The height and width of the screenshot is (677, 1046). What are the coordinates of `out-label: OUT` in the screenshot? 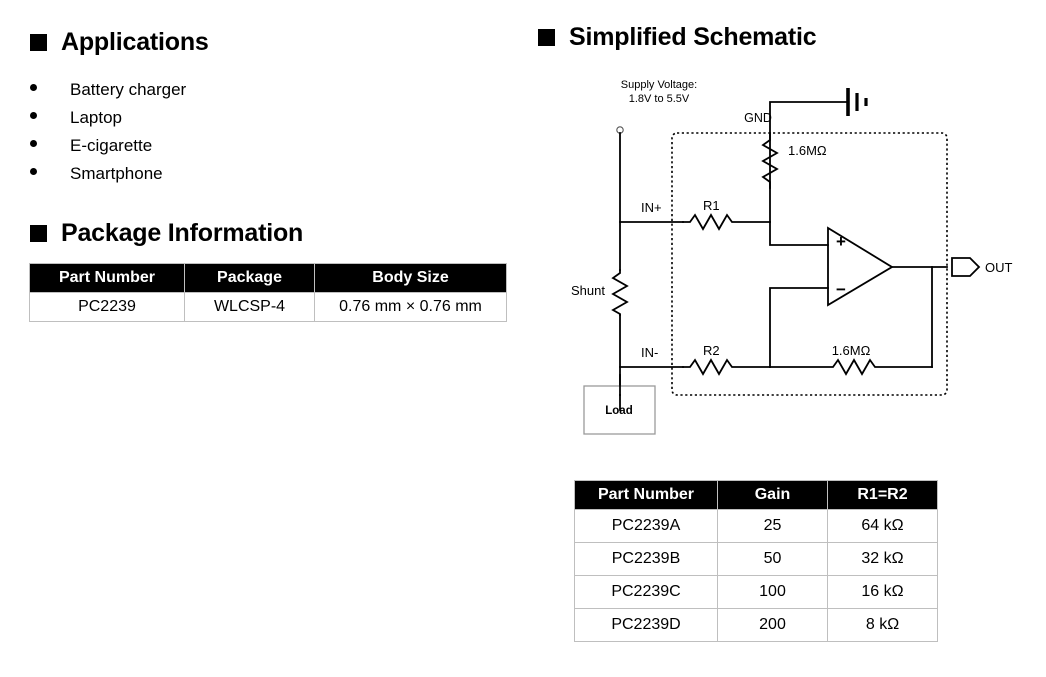 It's located at (999, 267).